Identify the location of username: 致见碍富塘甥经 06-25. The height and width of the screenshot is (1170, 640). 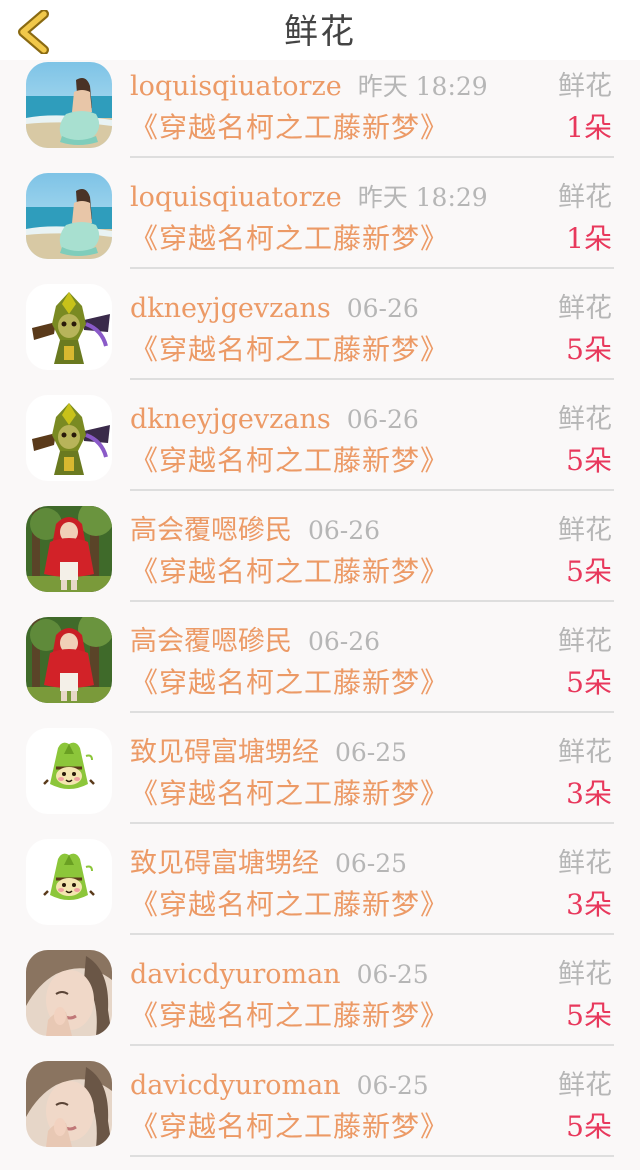
(268, 864).